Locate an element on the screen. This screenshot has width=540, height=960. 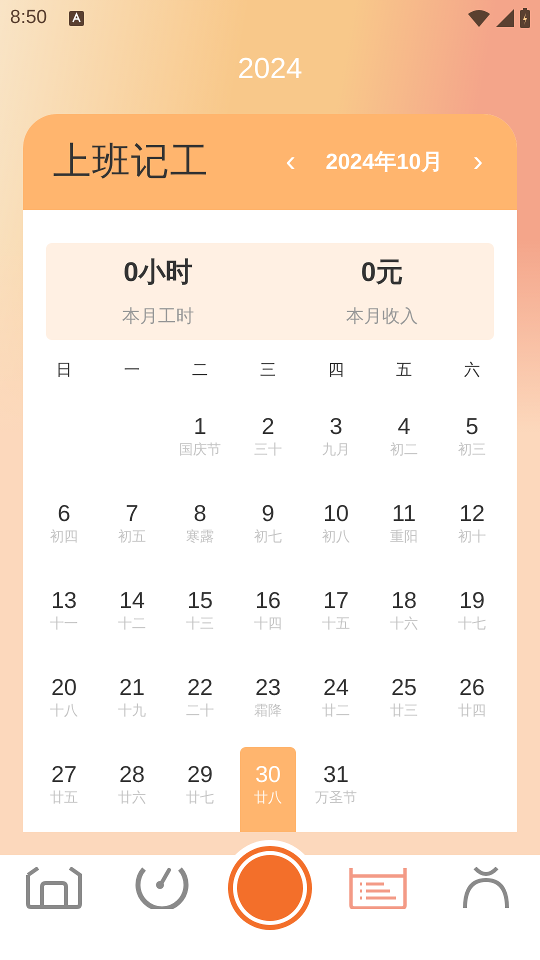
weekday-label: 六 is located at coordinates (472, 370).